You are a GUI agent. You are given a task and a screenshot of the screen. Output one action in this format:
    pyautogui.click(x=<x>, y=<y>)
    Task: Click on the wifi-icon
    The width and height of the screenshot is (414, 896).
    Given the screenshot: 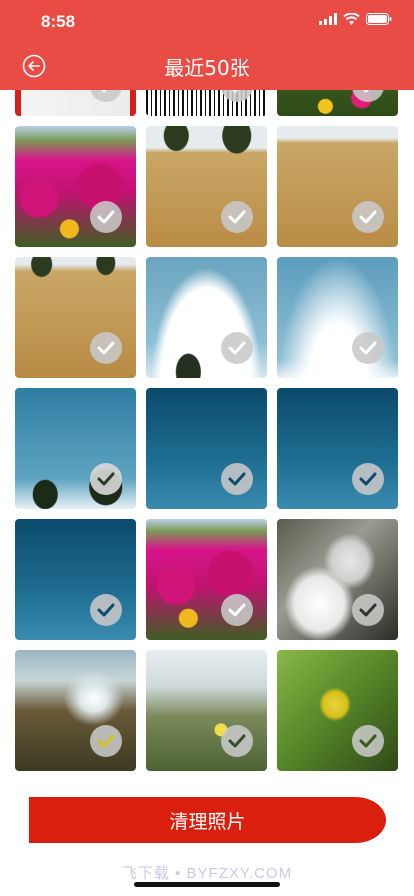 What is the action you would take?
    pyautogui.click(x=351, y=19)
    